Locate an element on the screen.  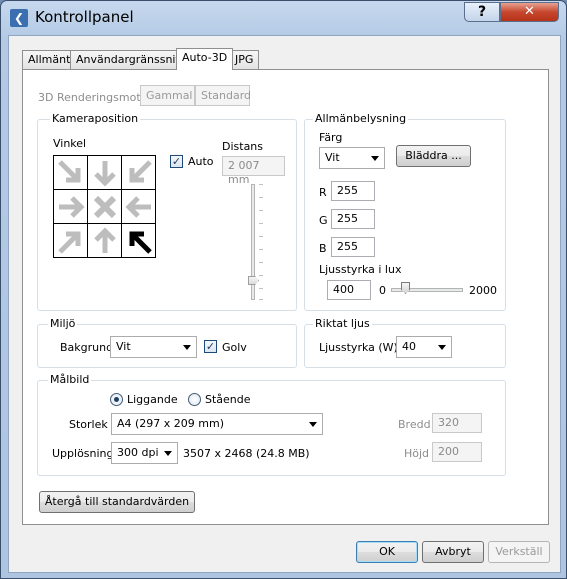
apply-button: Verkställ is located at coordinates (519, 552).